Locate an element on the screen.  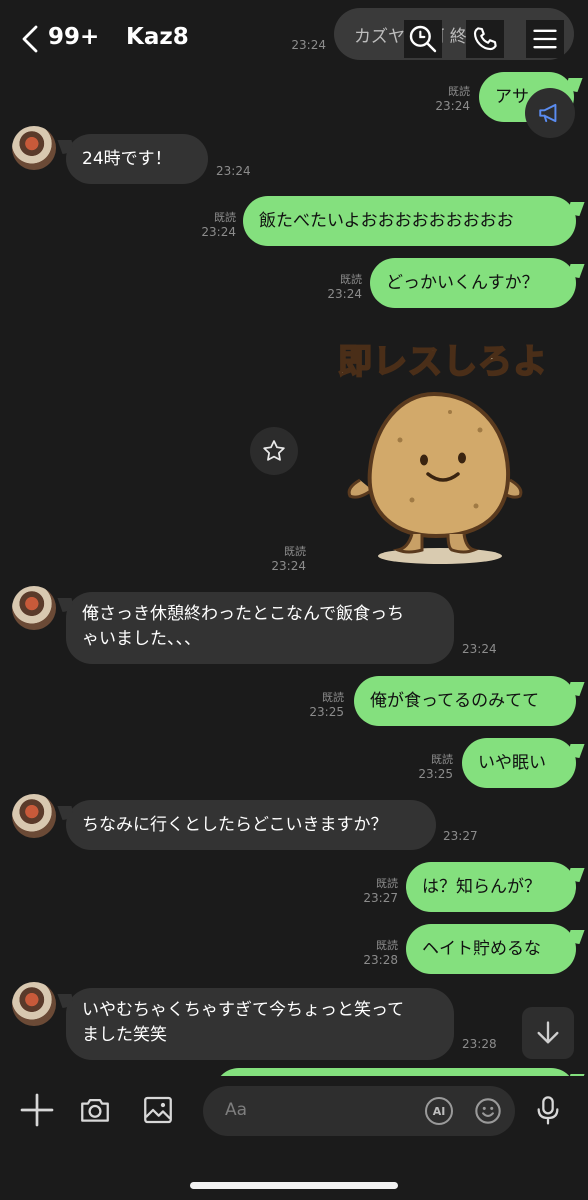
voice-button is located at coordinates (548, 1110).